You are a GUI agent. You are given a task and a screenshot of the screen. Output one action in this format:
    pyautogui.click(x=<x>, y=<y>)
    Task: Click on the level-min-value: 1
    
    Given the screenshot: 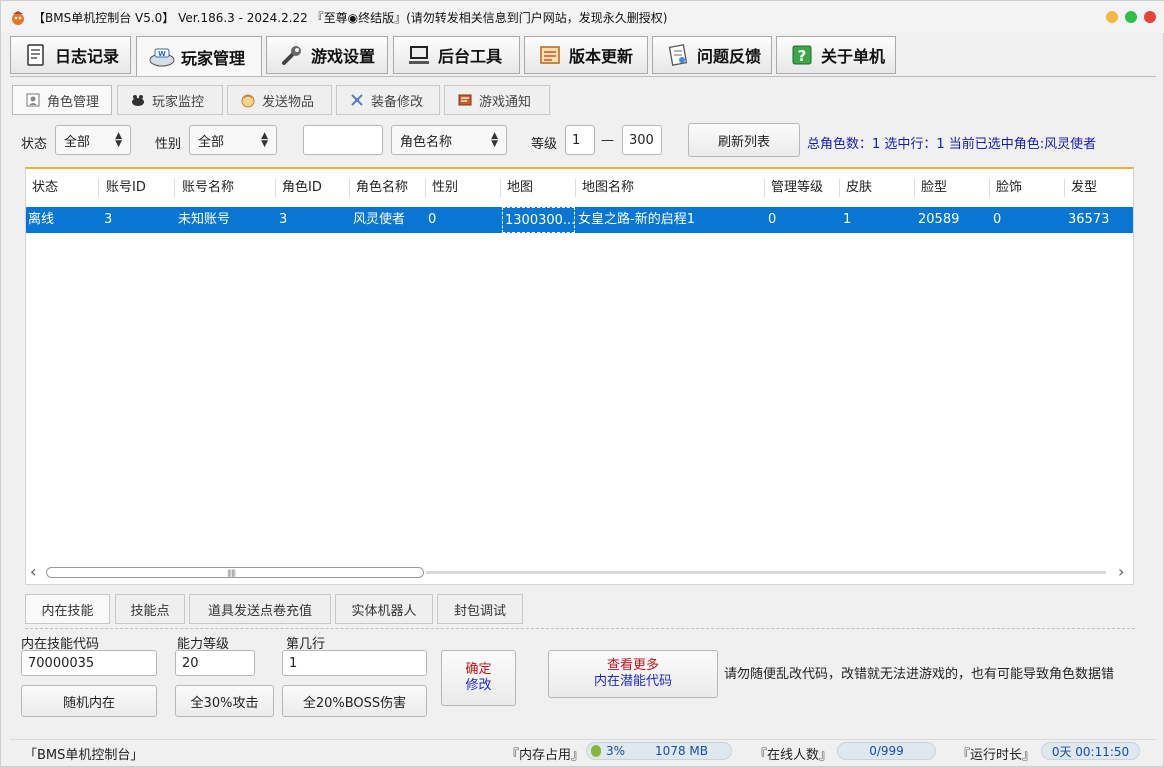 What is the action you would take?
    pyautogui.click(x=576, y=140)
    